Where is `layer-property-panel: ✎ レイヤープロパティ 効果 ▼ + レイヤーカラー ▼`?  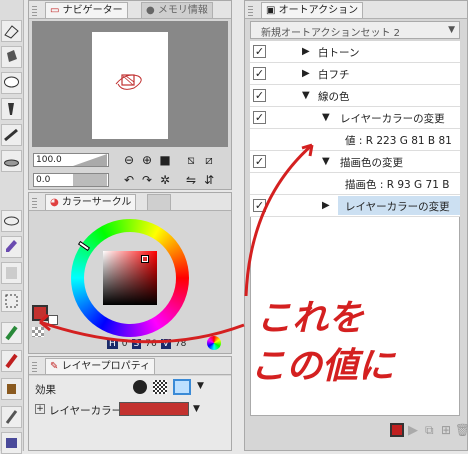
layer-property-panel: ✎ レイヤープロパティ 効果 ▼ + レイヤーカラー ▼ is located at coordinates (130, 403).